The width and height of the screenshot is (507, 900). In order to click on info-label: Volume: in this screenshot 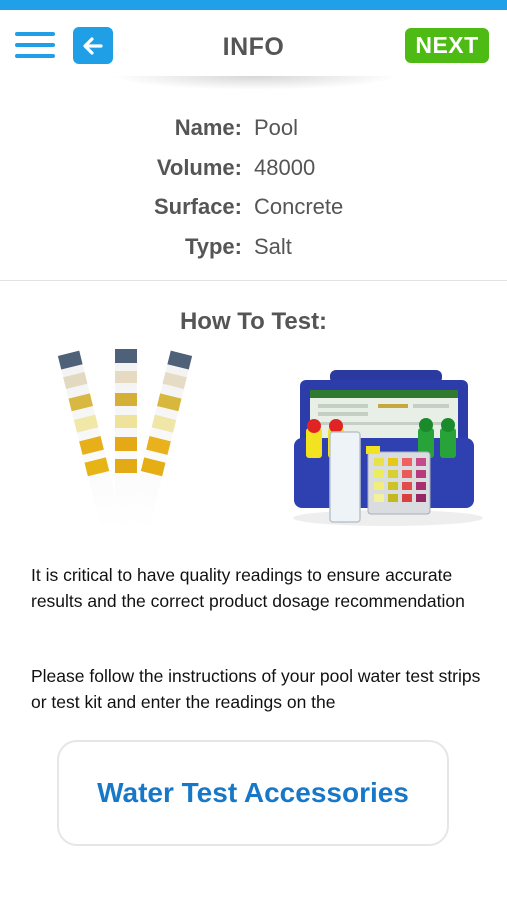, I will do `click(199, 167)`.